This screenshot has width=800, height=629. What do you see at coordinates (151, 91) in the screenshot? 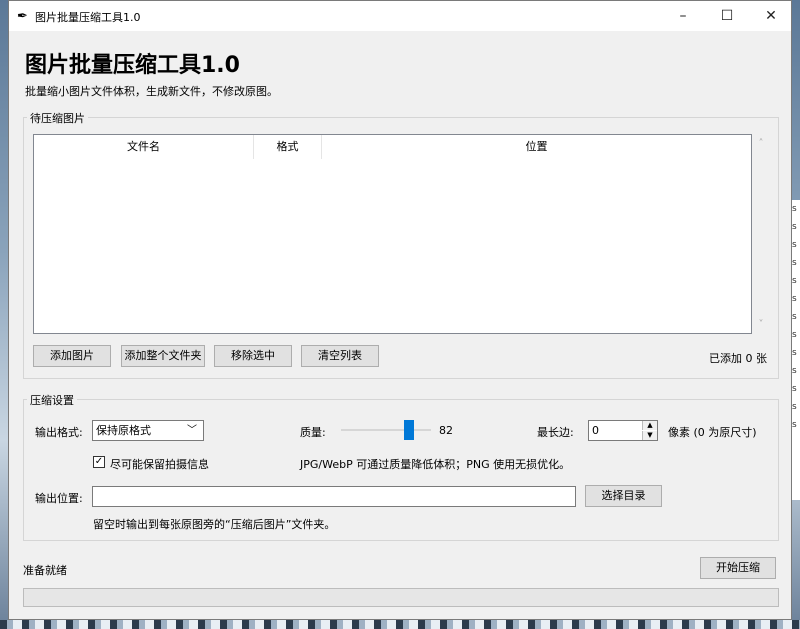
I see `page-subtitle: 批量缩小图片文件体积，生成新文件，不修改原图。` at bounding box center [151, 91].